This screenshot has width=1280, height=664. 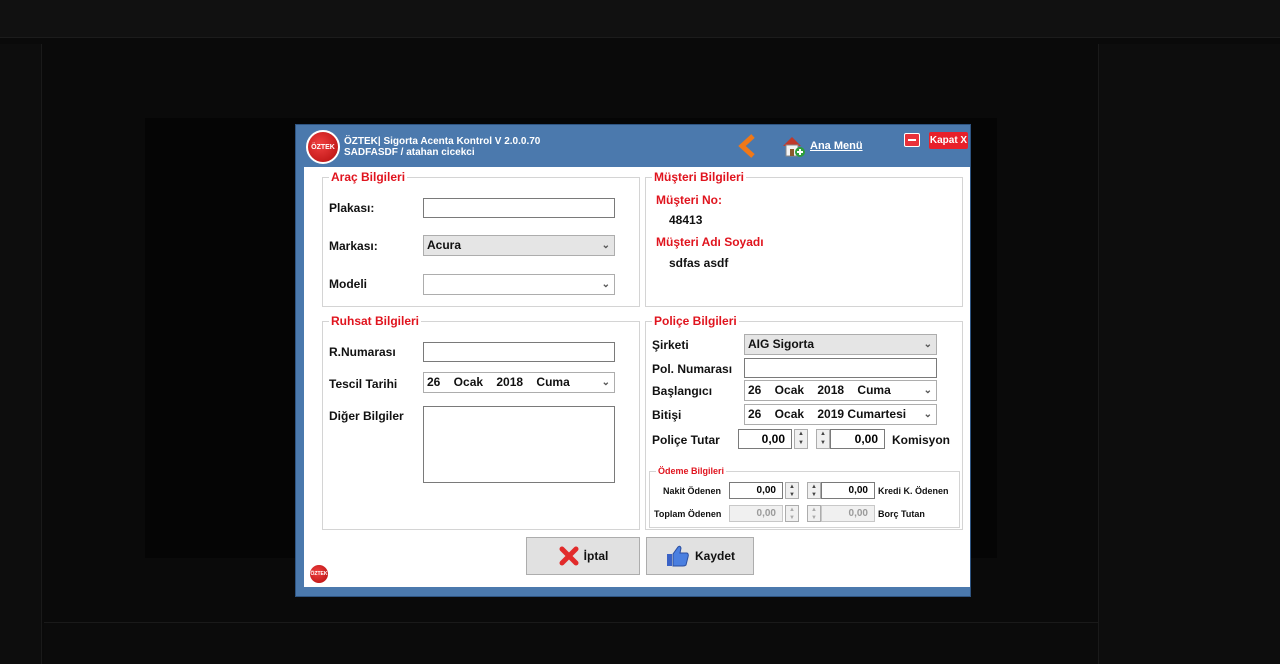 What do you see at coordinates (375, 321) in the screenshot?
I see `ruhsat-title: Ruhsat Bilgileri` at bounding box center [375, 321].